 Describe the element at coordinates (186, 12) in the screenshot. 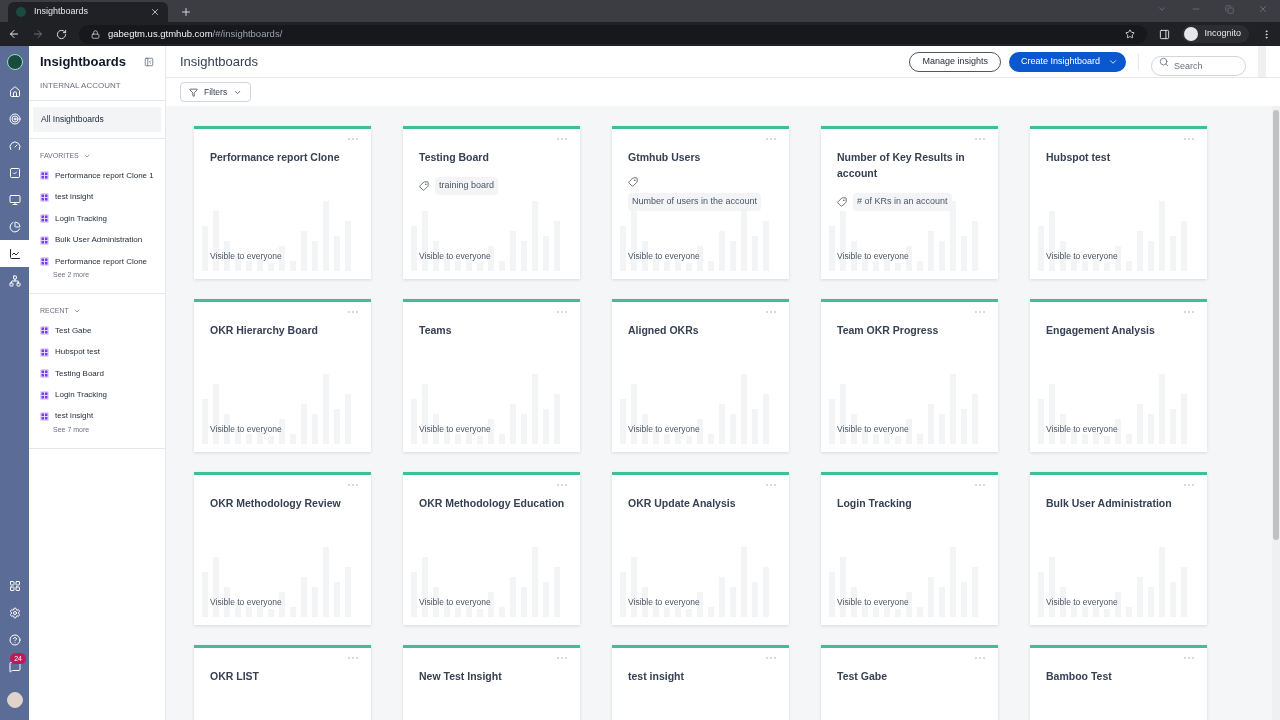

I see `new-tab-icon` at that location.